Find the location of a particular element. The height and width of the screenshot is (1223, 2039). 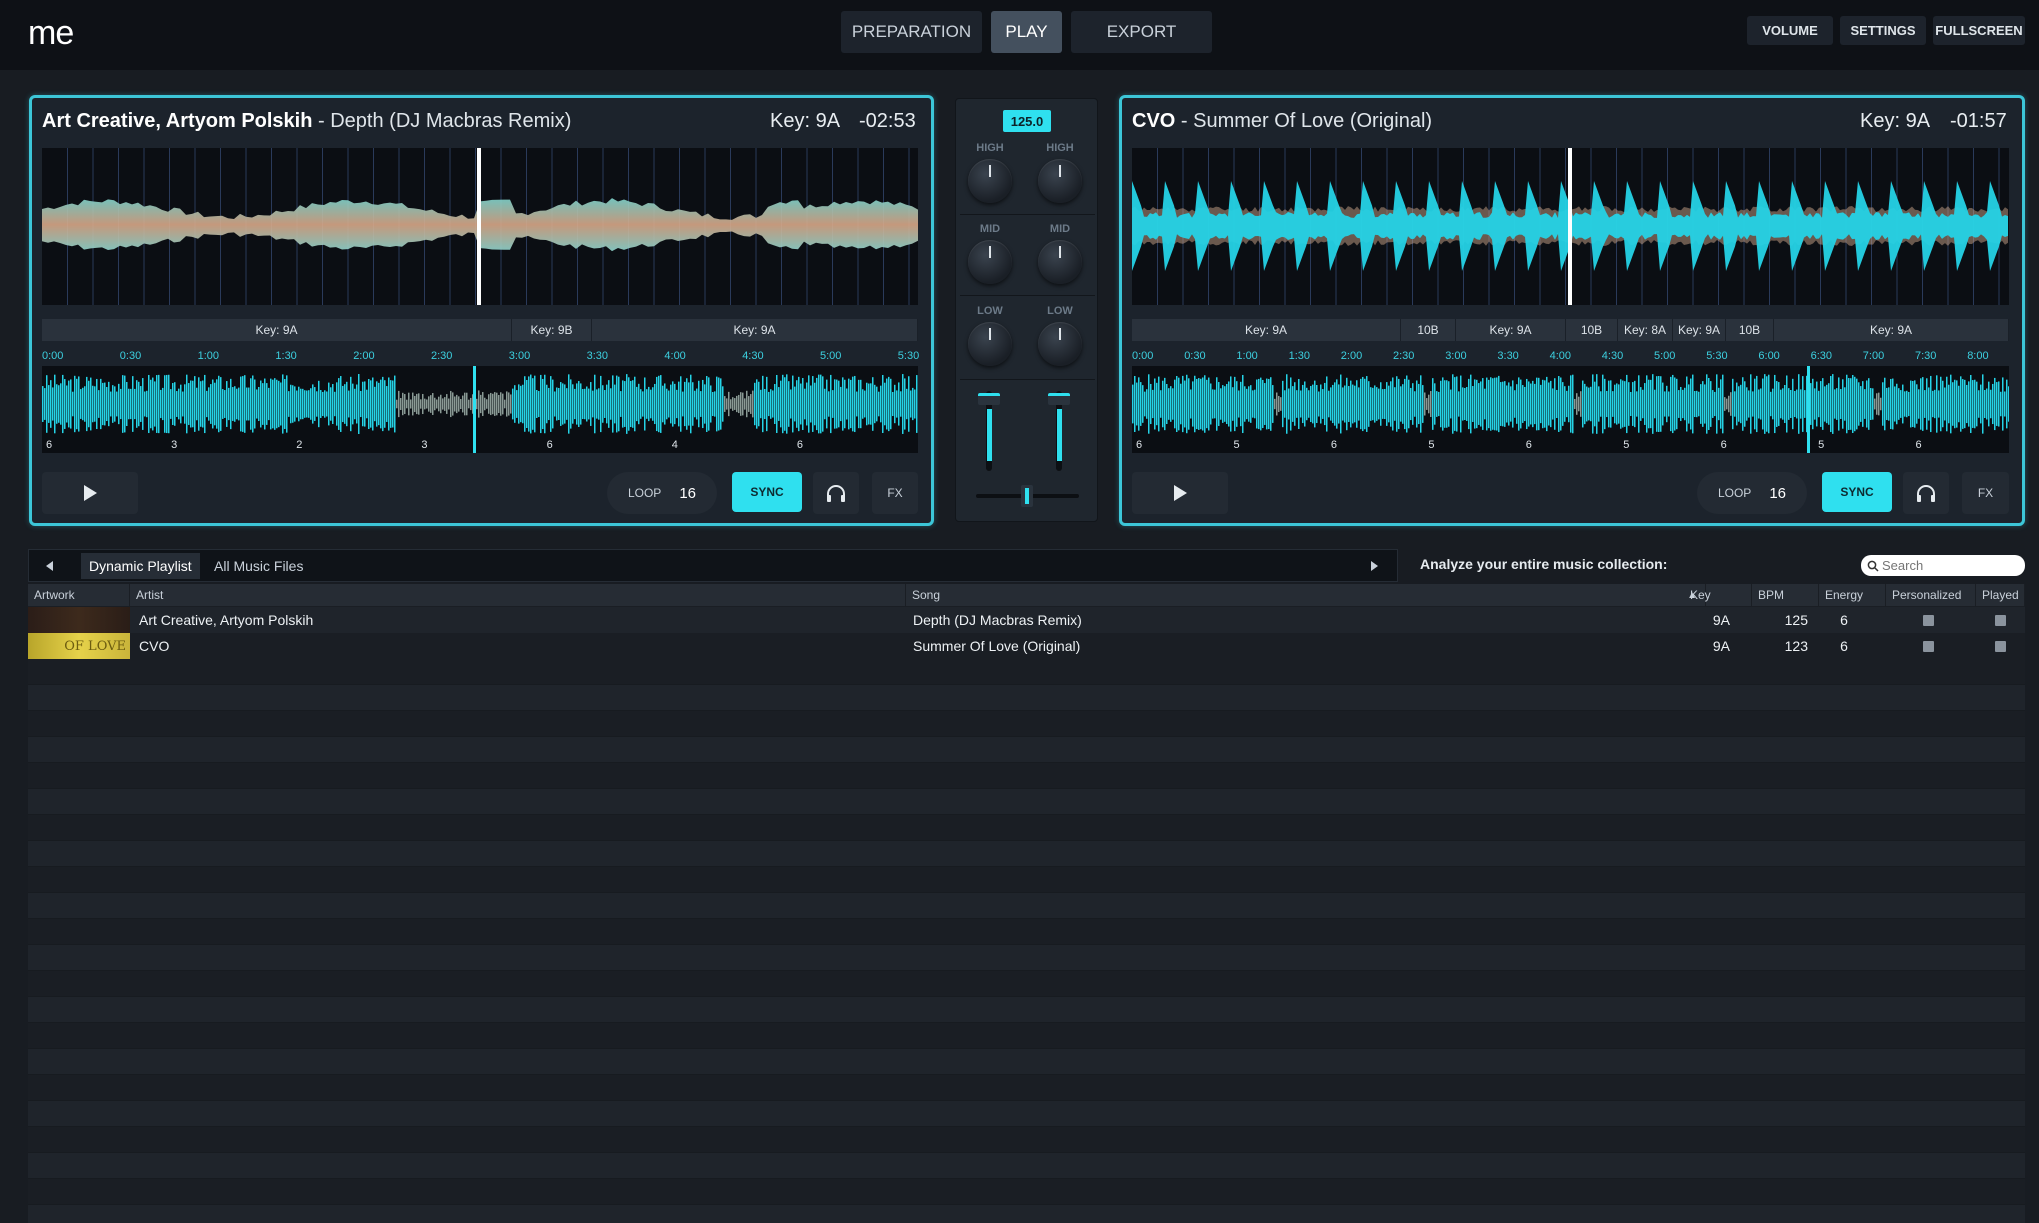

search-input is located at coordinates (1949, 565).